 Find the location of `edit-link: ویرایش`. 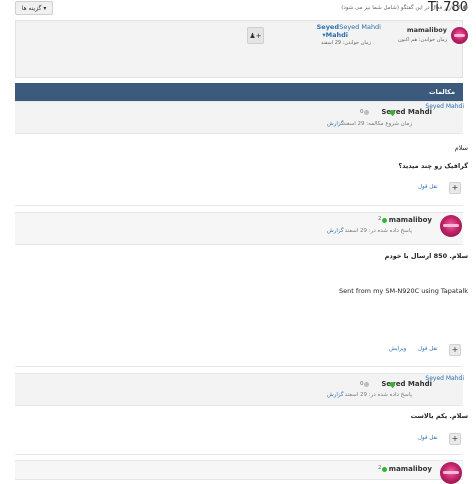

edit-link: ویرایش is located at coordinates (397, 349).